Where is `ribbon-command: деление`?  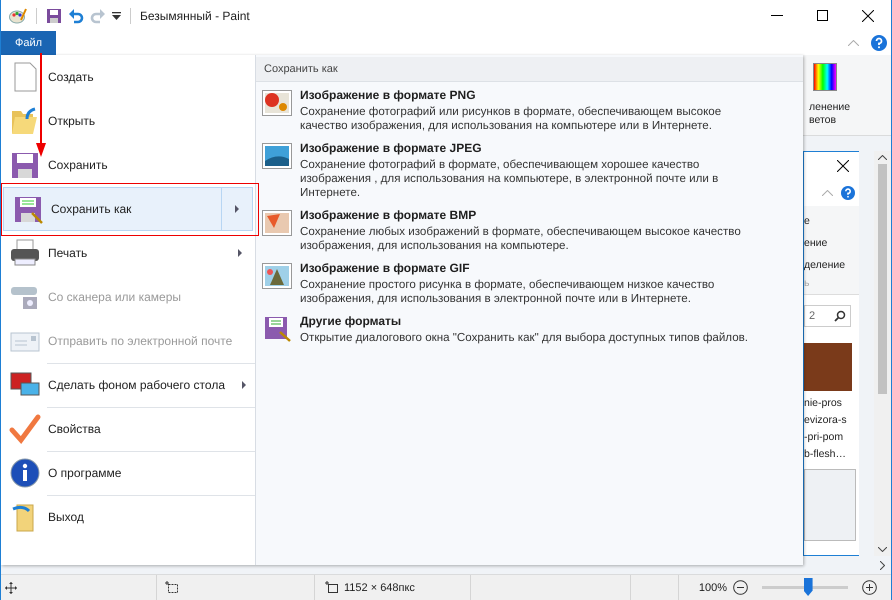
ribbon-command: деление is located at coordinates (825, 265).